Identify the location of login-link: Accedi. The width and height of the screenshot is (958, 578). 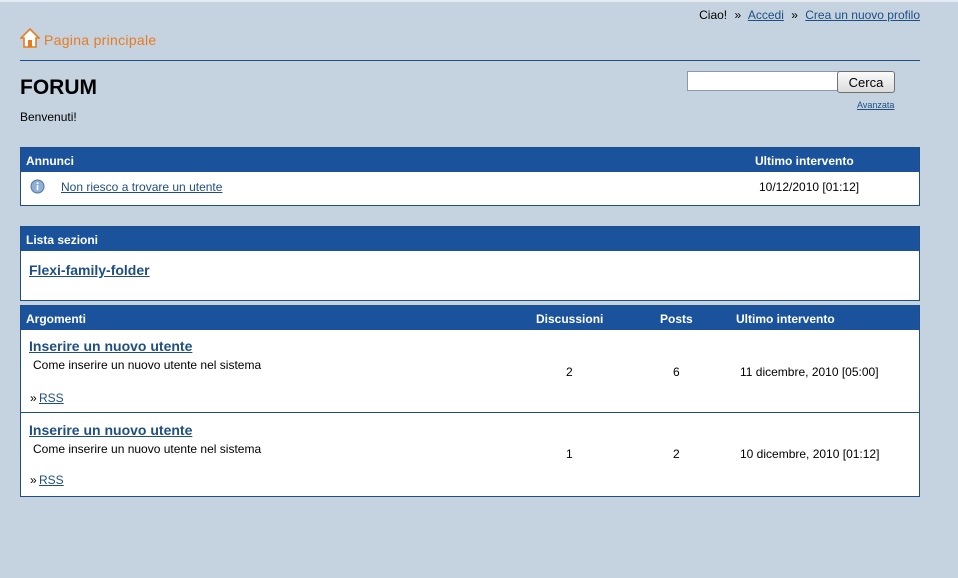
(766, 15).